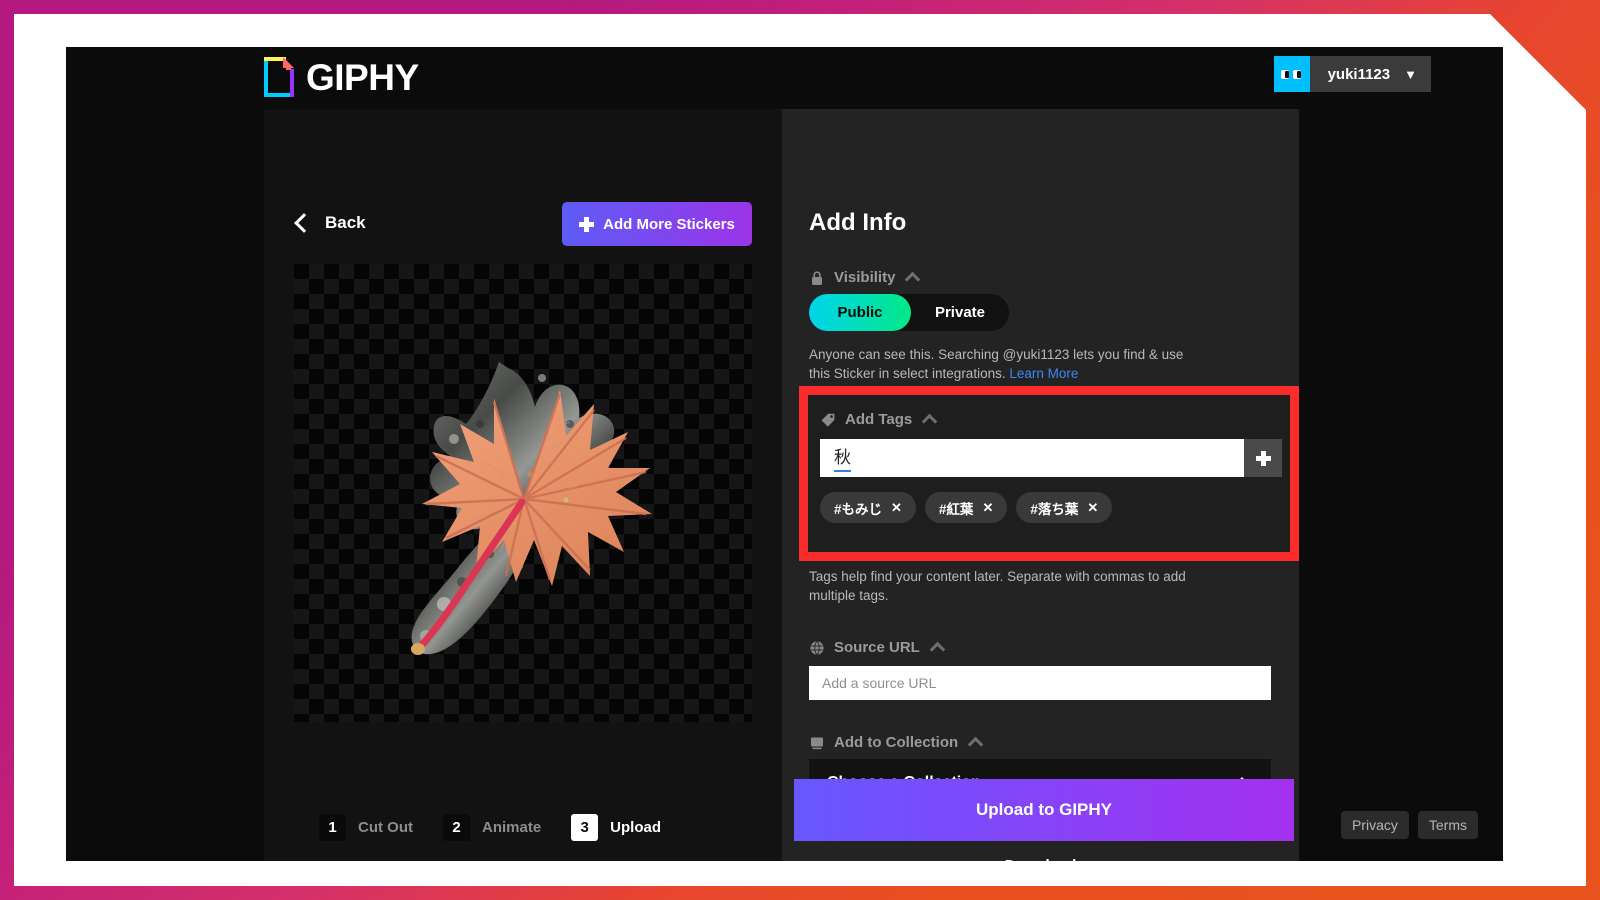  I want to click on visibility-toggle: Public Private, so click(909, 312).